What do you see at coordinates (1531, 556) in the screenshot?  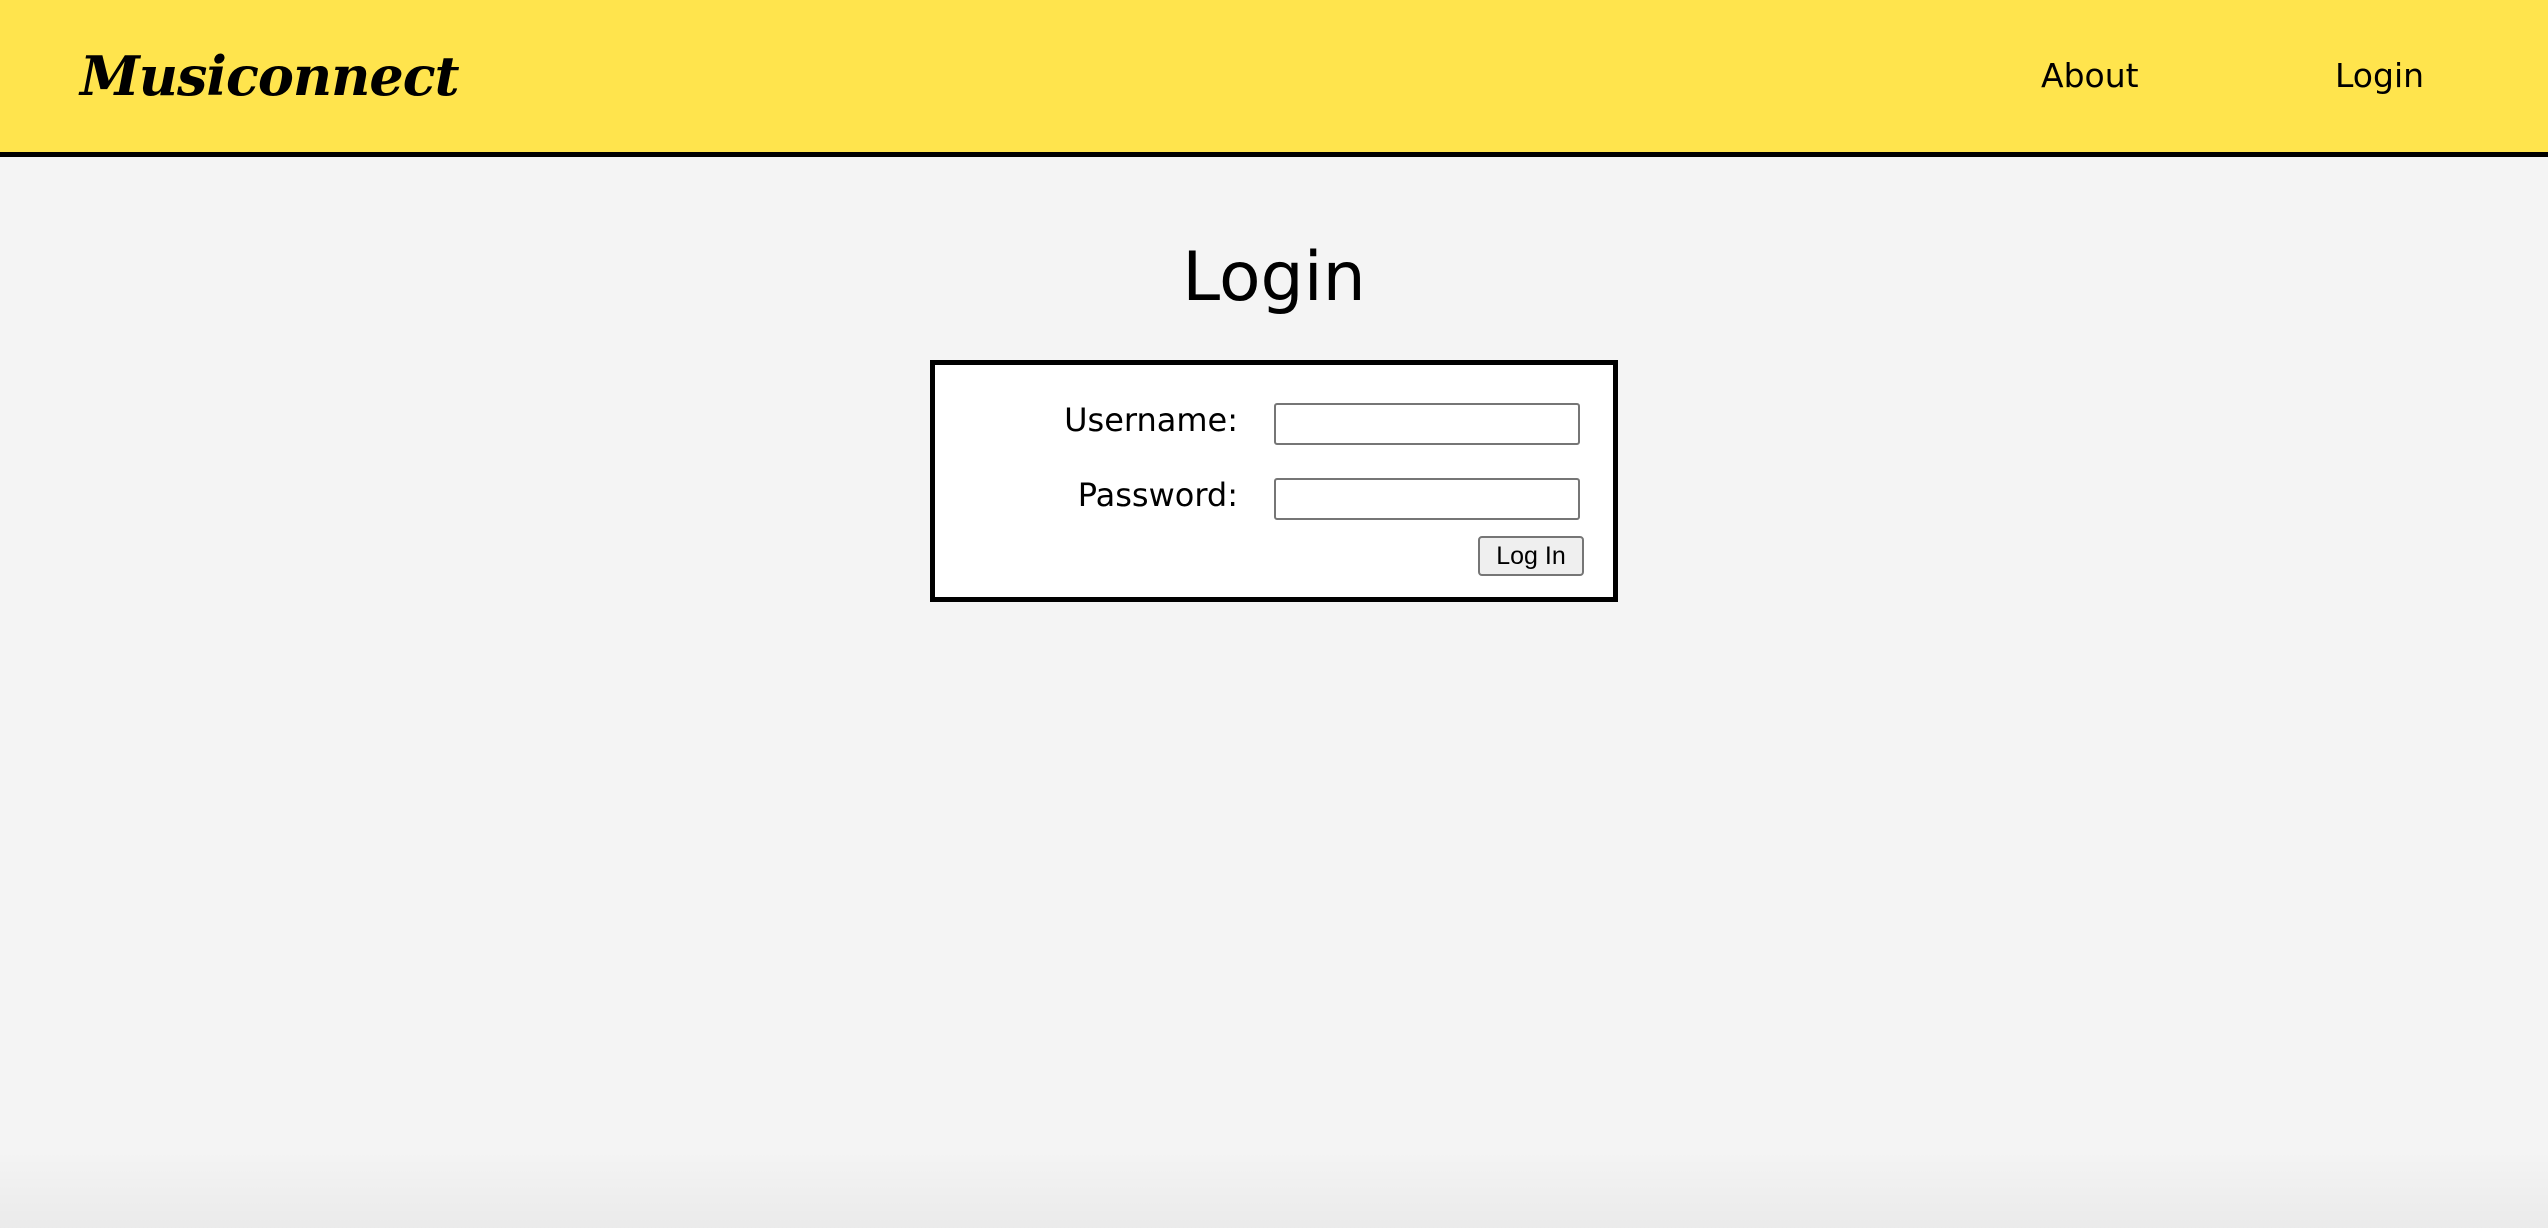 I see `login-submit-button: Log In` at bounding box center [1531, 556].